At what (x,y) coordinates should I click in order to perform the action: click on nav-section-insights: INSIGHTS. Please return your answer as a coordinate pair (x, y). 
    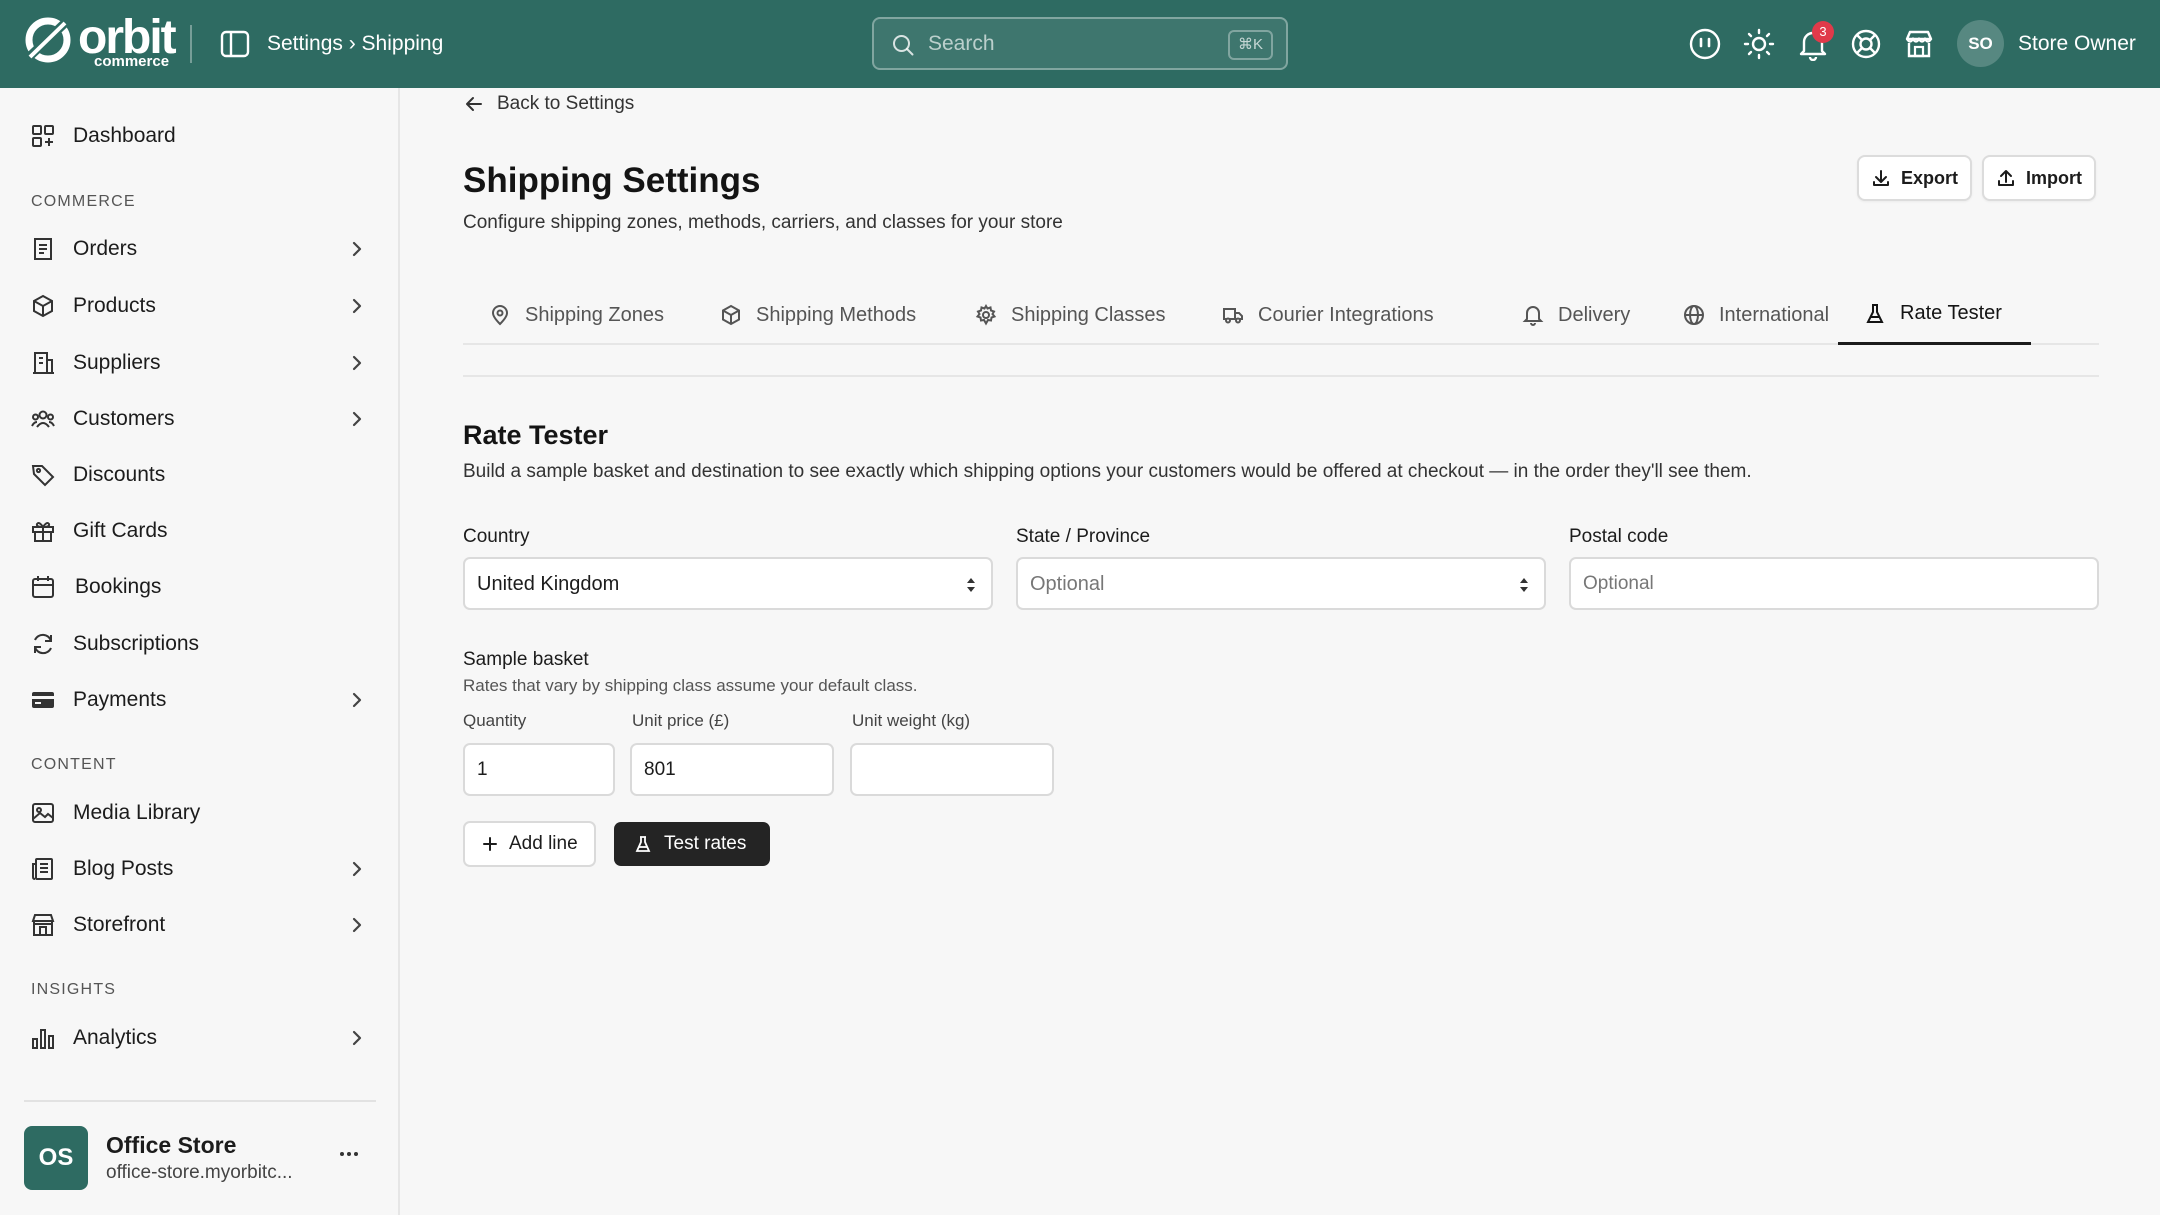
    Looking at the image, I should click on (74, 989).